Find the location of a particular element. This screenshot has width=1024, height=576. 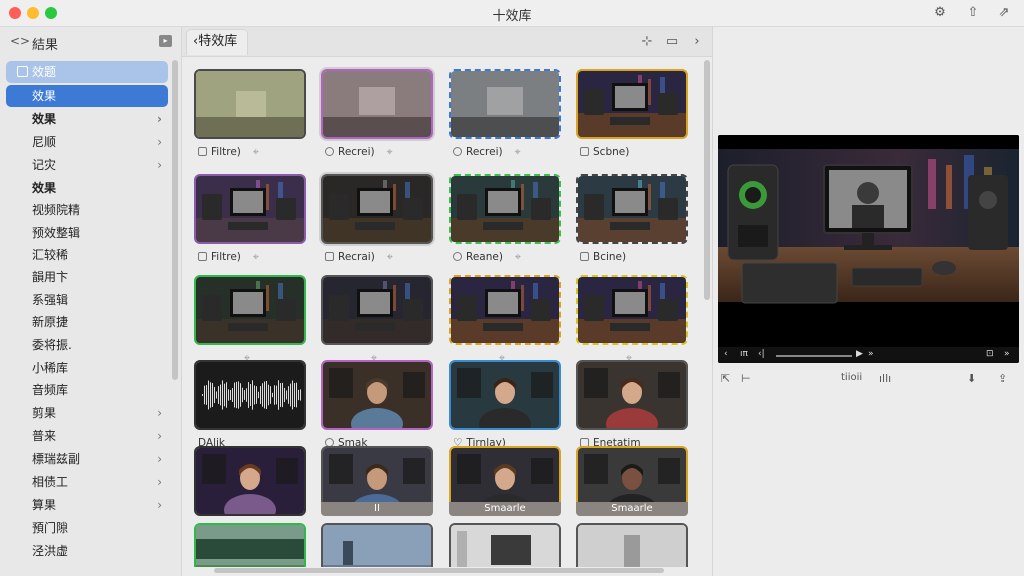

sidebar-item: 算果 › is located at coordinates (87, 505).